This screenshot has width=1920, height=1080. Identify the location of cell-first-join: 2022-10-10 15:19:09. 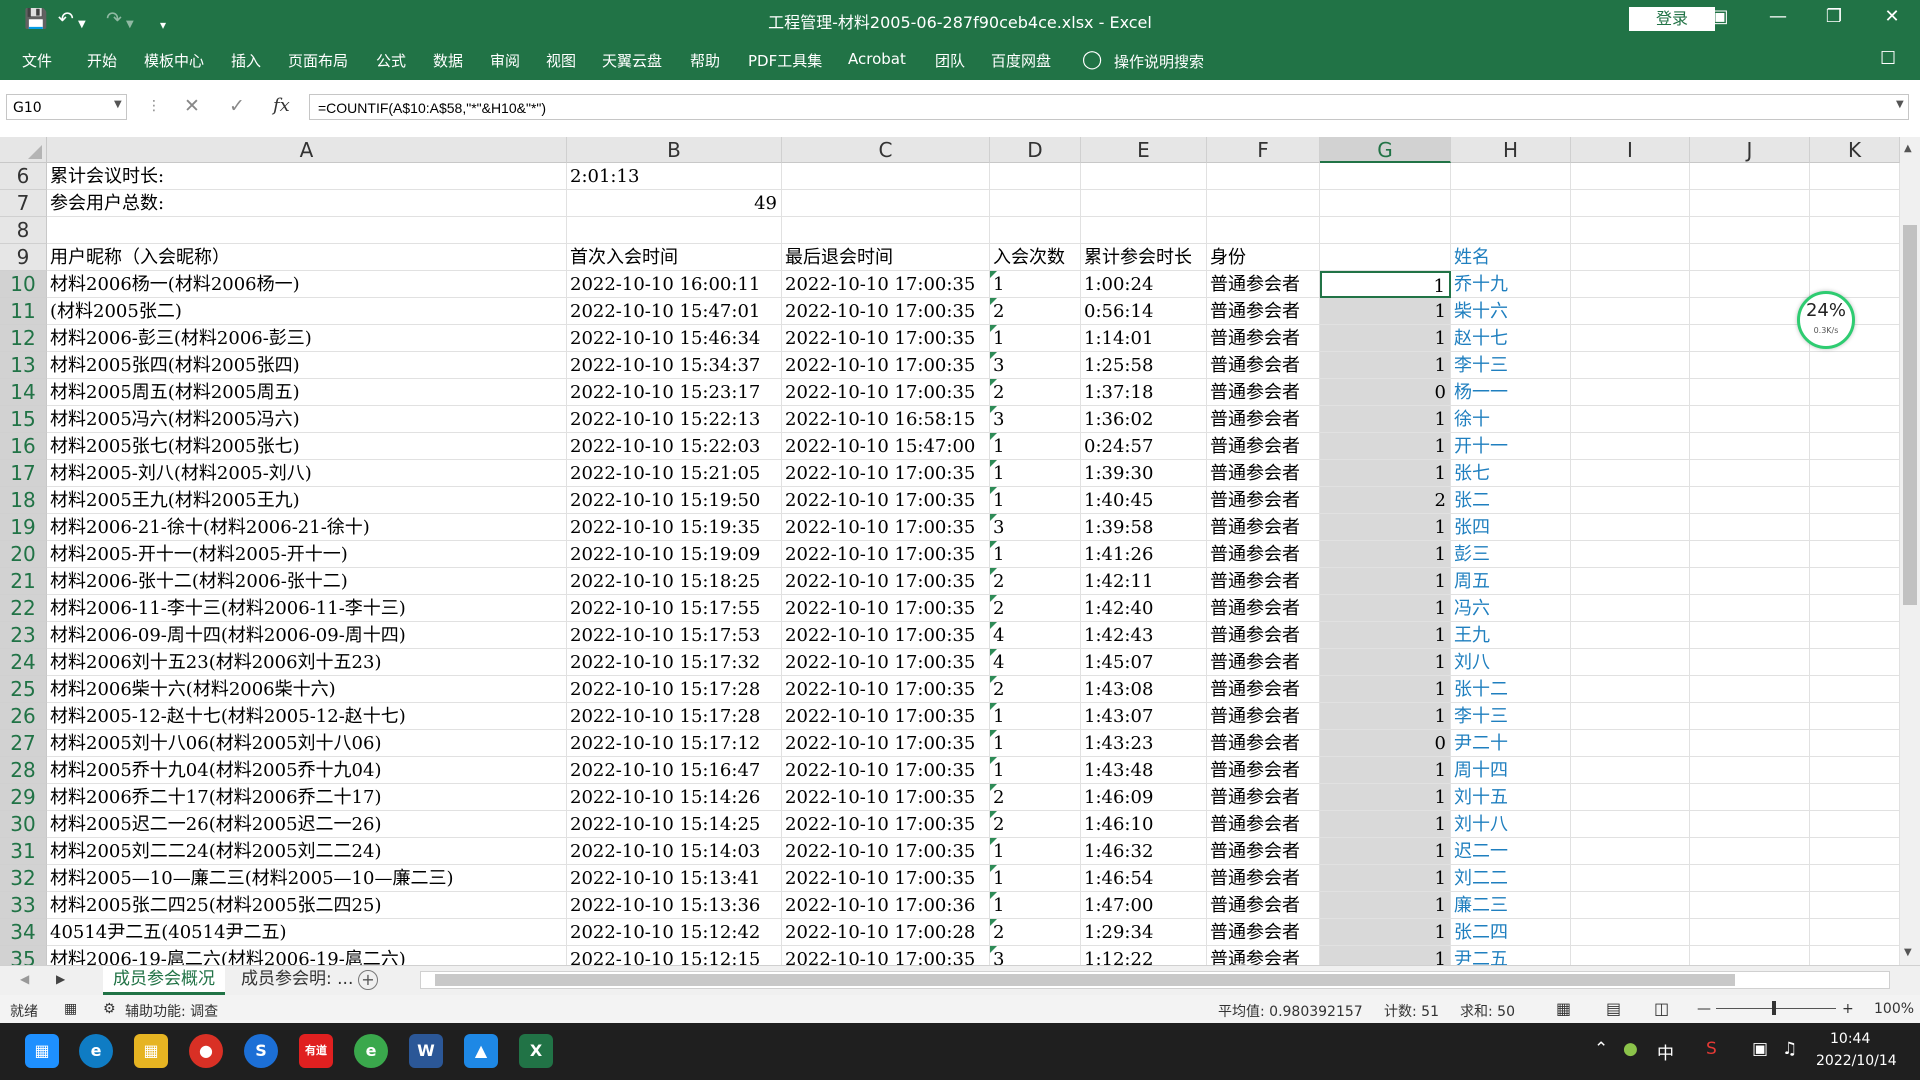
(674, 554).